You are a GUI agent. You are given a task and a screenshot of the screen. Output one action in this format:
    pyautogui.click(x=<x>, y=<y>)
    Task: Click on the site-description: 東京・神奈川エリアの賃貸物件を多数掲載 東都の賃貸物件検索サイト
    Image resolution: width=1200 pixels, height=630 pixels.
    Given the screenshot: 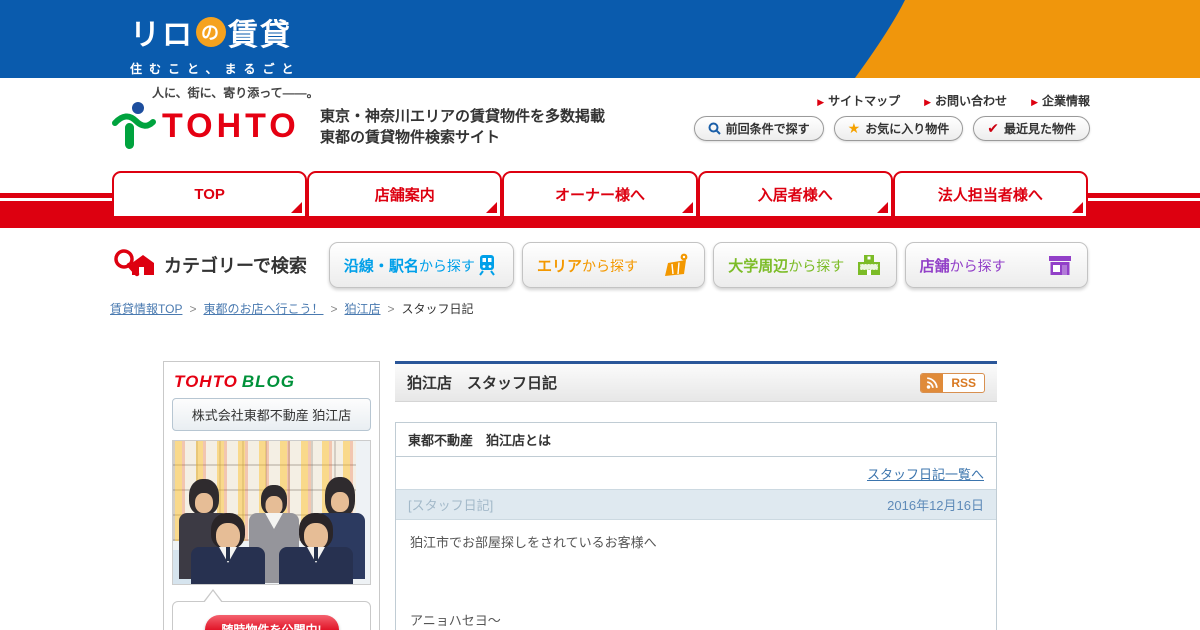 What is the action you would take?
    pyautogui.click(x=462, y=127)
    